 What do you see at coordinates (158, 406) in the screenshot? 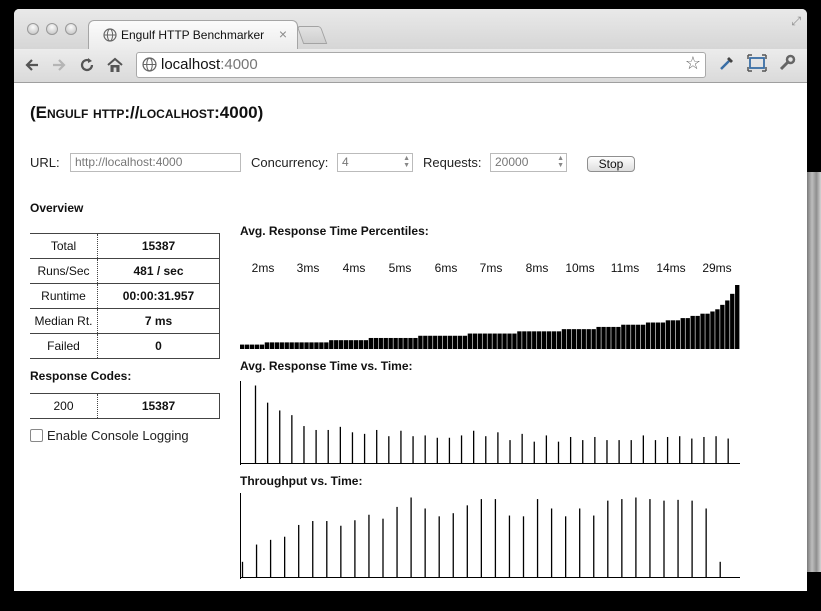
I see `response-count: 15387` at bounding box center [158, 406].